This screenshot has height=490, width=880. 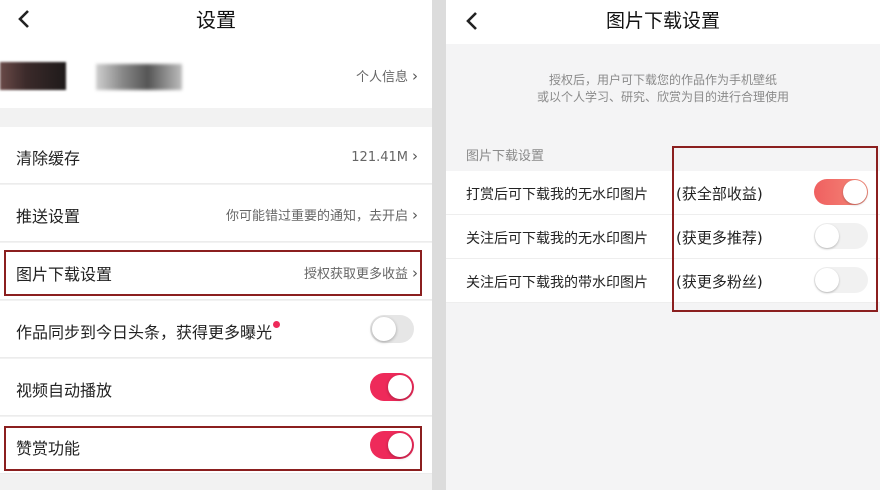 I want to click on nav-bar: 图片下载设置, so click(x=663, y=22).